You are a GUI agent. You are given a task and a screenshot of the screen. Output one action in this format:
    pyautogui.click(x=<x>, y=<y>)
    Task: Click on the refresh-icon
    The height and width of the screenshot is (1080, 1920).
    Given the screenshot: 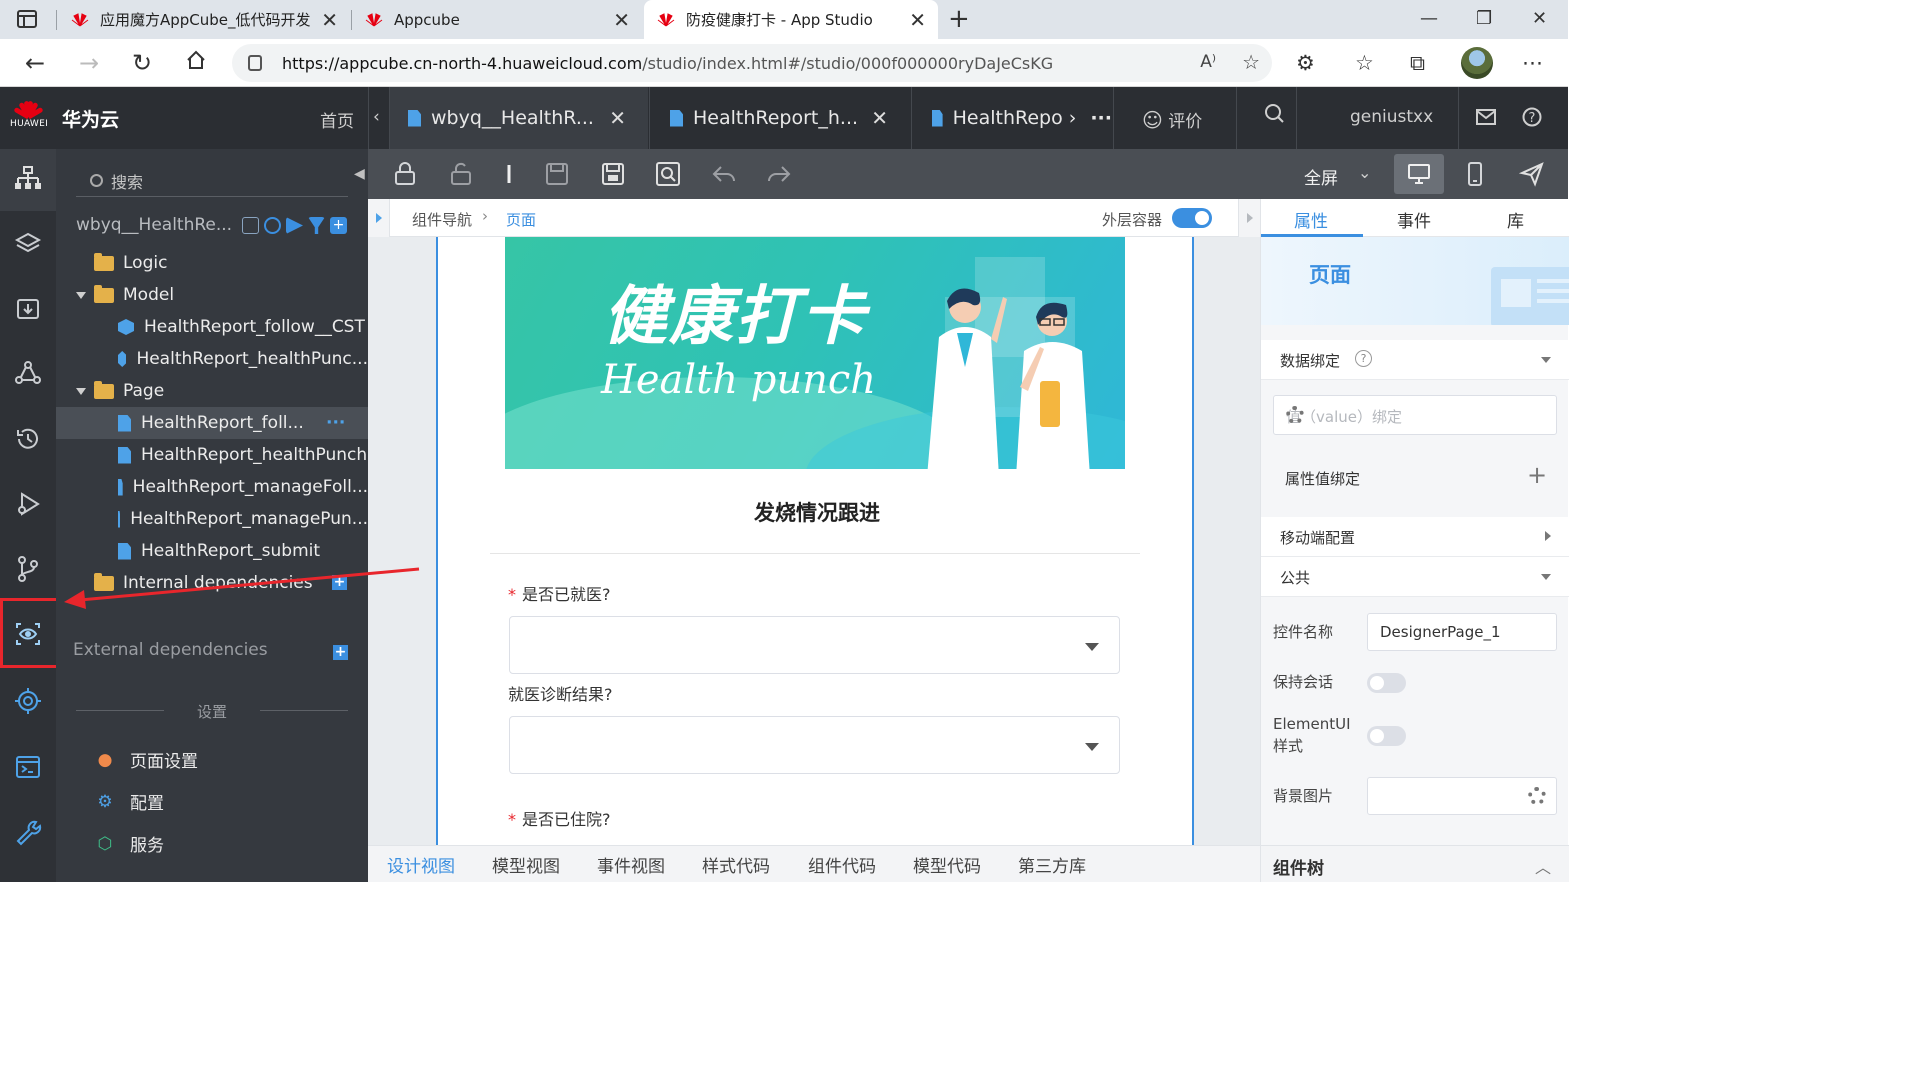 What is the action you would take?
    pyautogui.click(x=272, y=225)
    